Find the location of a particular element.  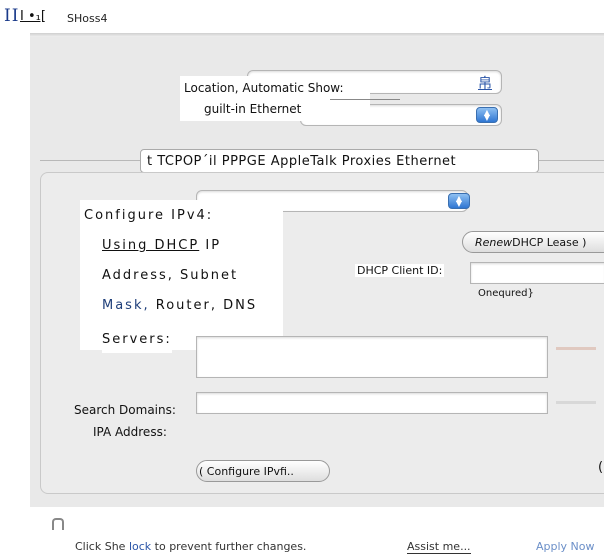

renew-italic: Renew is located at coordinates (494, 242).